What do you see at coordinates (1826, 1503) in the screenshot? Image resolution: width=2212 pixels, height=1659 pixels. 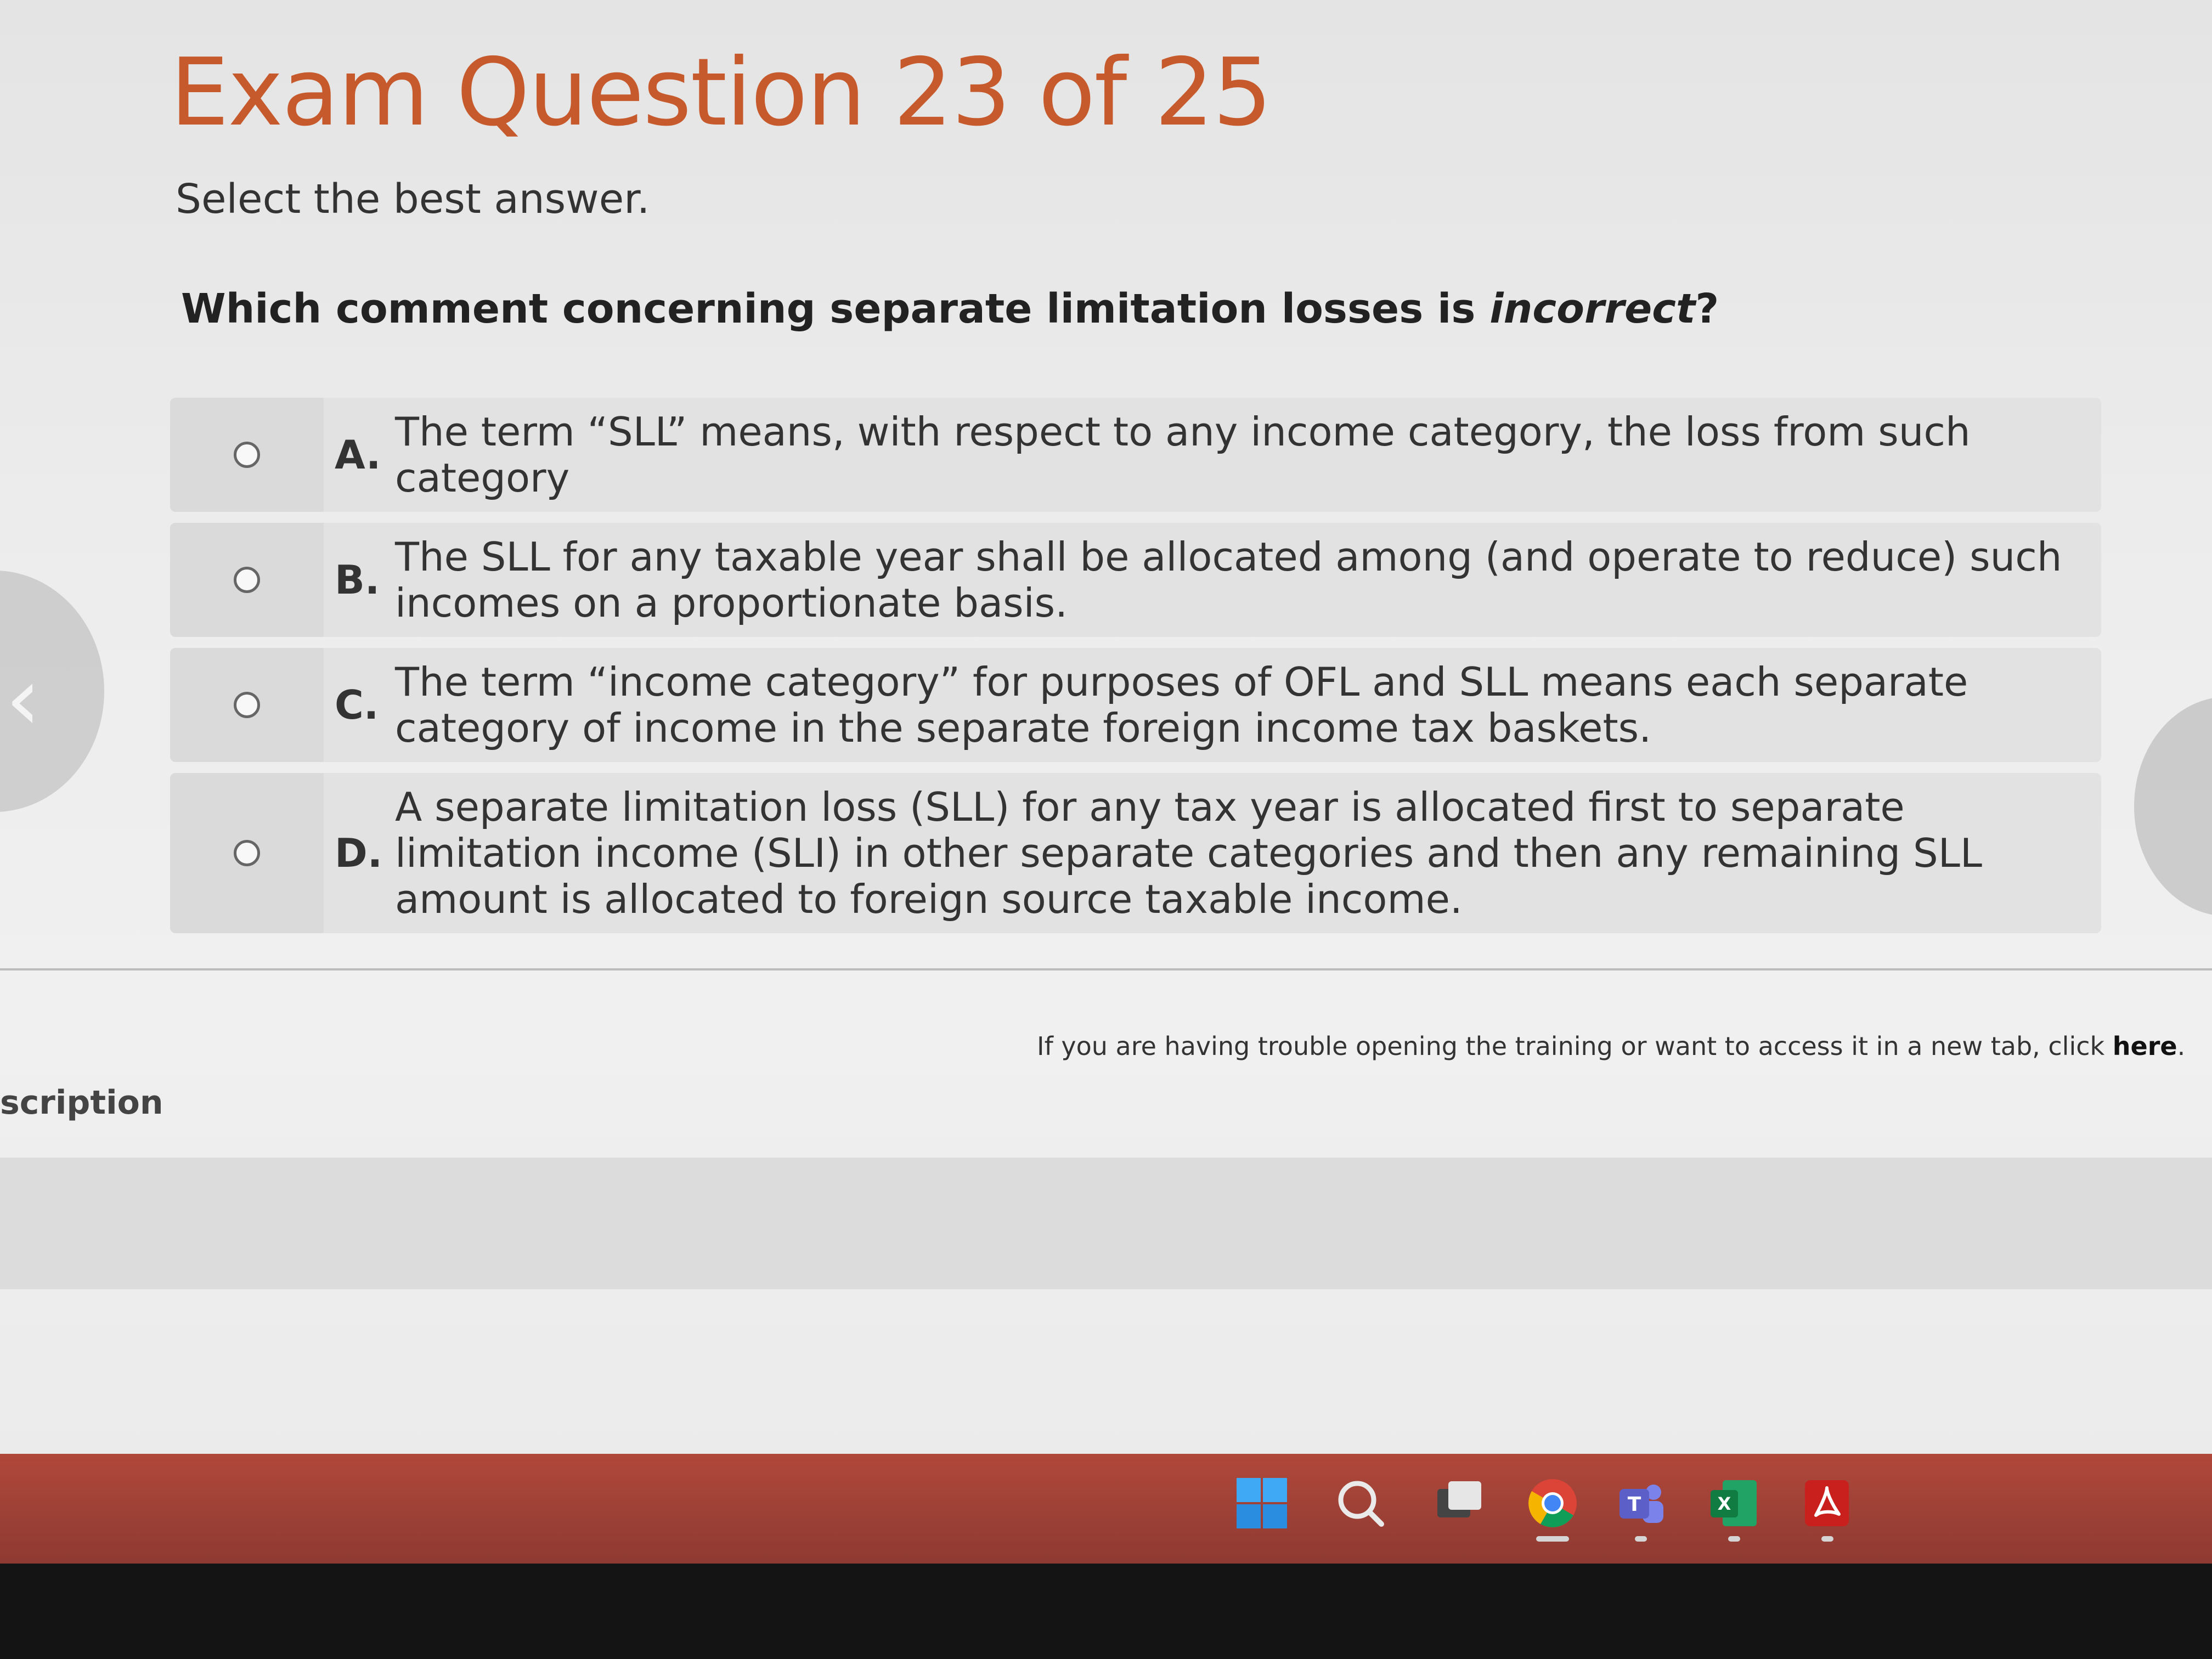 I see `acrobat-icon` at bounding box center [1826, 1503].